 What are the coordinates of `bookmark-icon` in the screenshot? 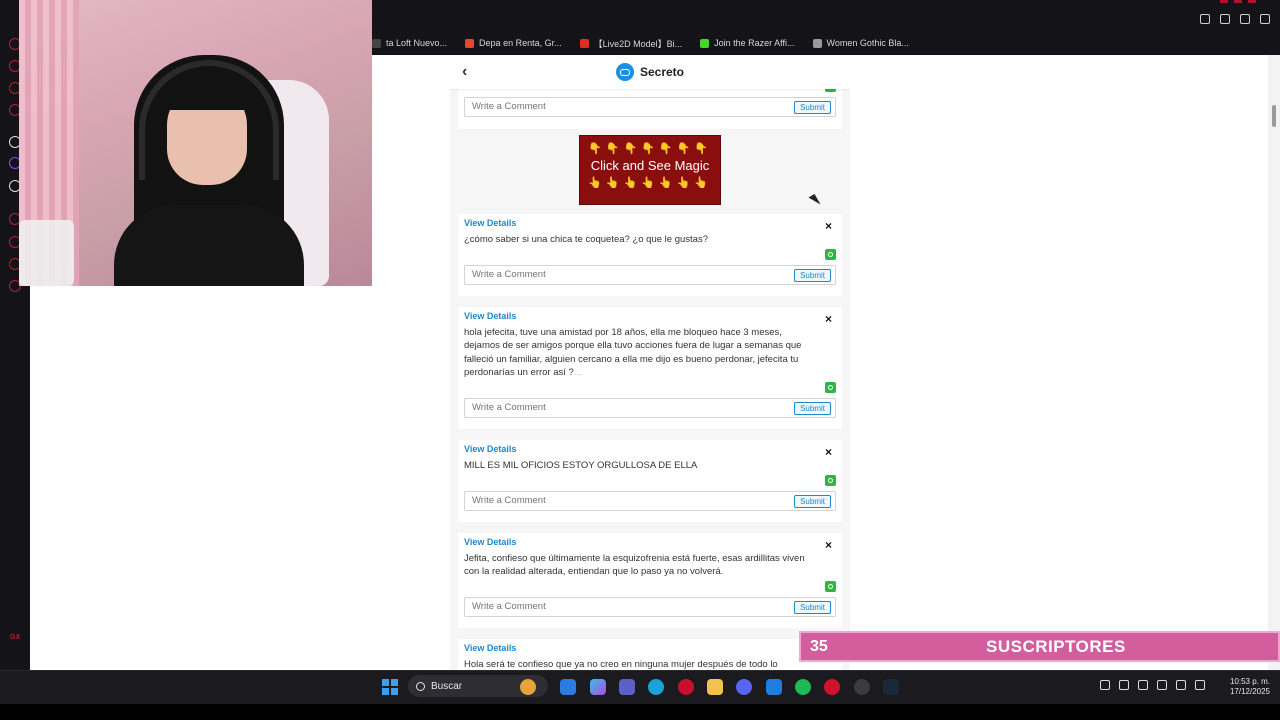 It's located at (376, 43).